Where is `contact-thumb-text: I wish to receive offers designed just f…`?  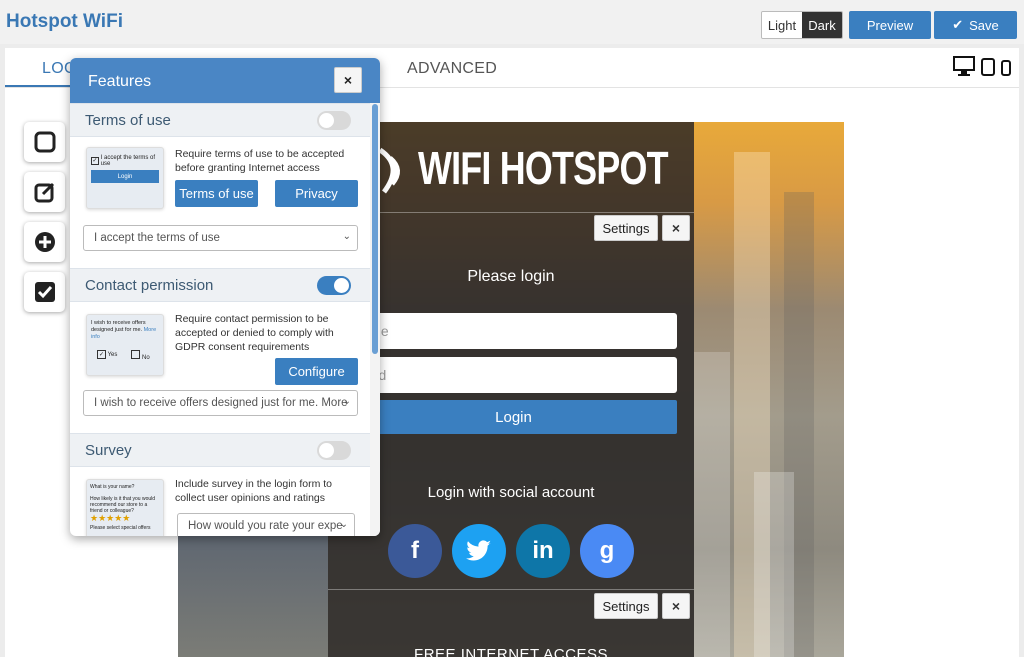
contact-thumb-text: I wish to receive offers designed just f… is located at coordinates (118, 326).